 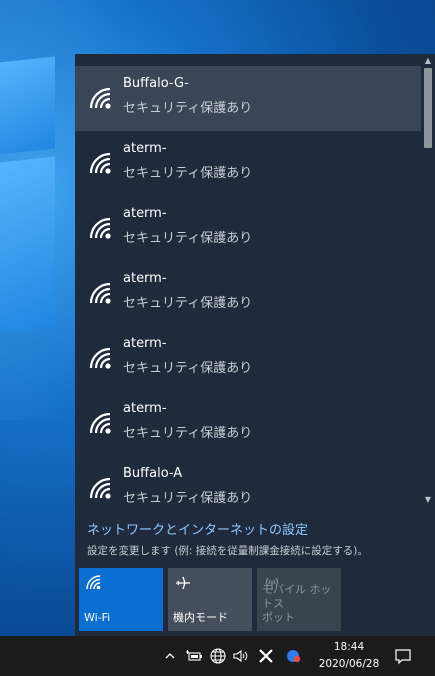 I want to click on mobile-hotspot-tile: モバイル ホットス ポット, so click(x=299, y=599).